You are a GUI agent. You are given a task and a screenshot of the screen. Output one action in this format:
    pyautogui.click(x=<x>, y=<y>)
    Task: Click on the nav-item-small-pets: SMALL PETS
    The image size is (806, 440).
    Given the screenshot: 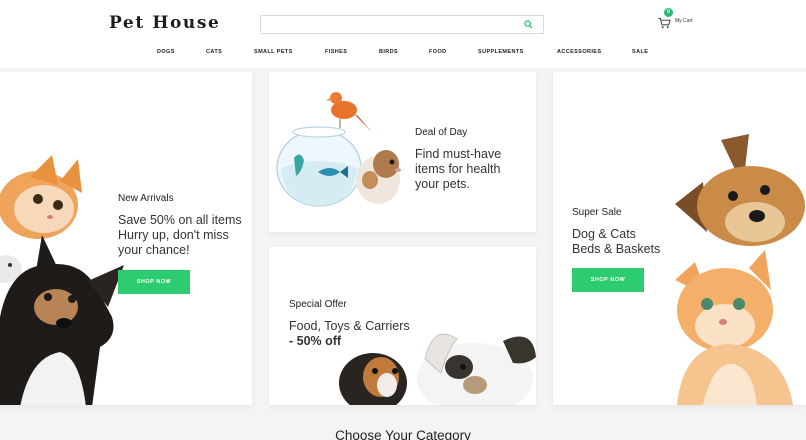 What is the action you would take?
    pyautogui.click(x=273, y=52)
    